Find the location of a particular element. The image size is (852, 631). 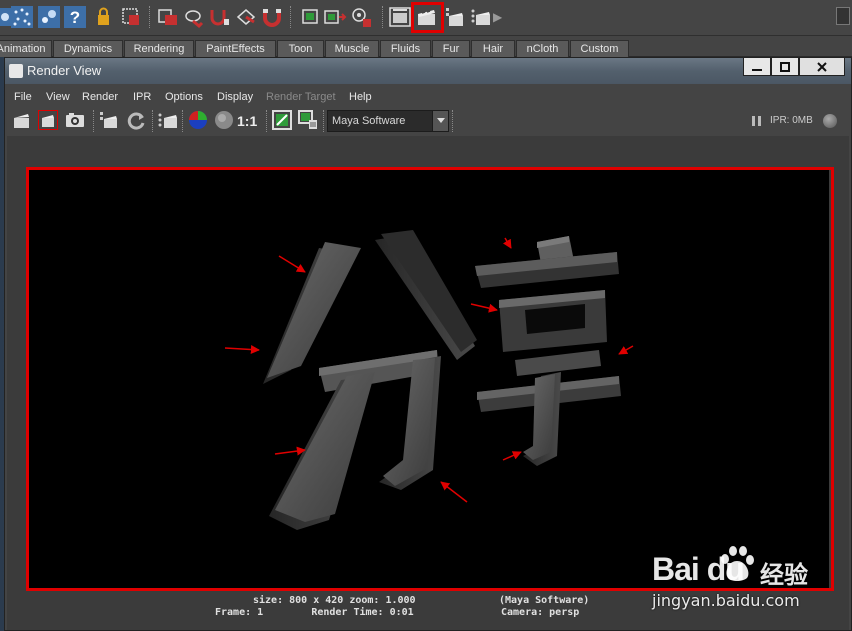

tab-dynamics: Dynamics is located at coordinates (88, 48).